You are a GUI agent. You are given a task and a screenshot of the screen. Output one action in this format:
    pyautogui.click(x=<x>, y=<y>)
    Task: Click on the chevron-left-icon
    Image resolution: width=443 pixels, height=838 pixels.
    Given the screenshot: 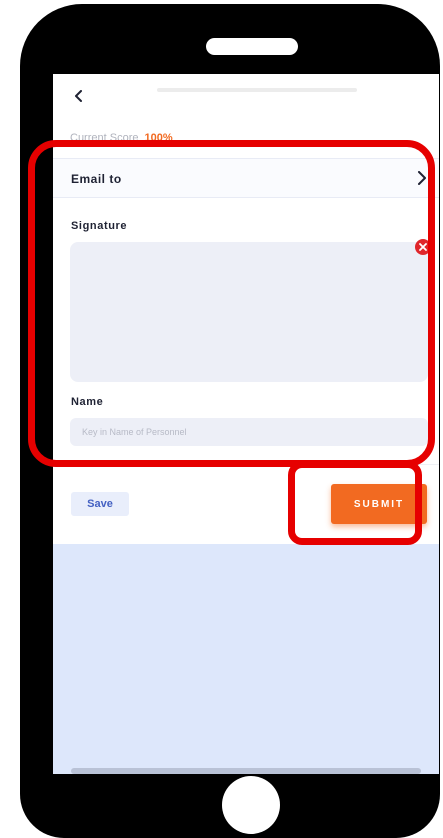 What is the action you would take?
    pyautogui.click(x=78, y=96)
    